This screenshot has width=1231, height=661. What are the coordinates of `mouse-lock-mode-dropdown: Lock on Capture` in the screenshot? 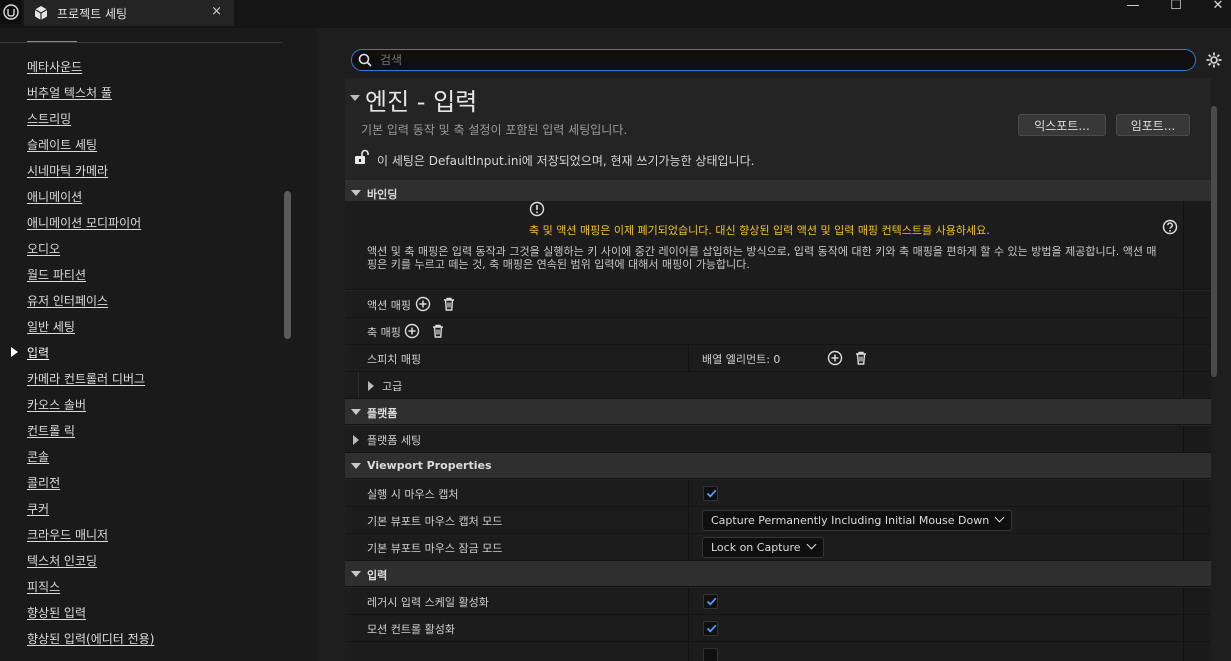 It's located at (763, 547).